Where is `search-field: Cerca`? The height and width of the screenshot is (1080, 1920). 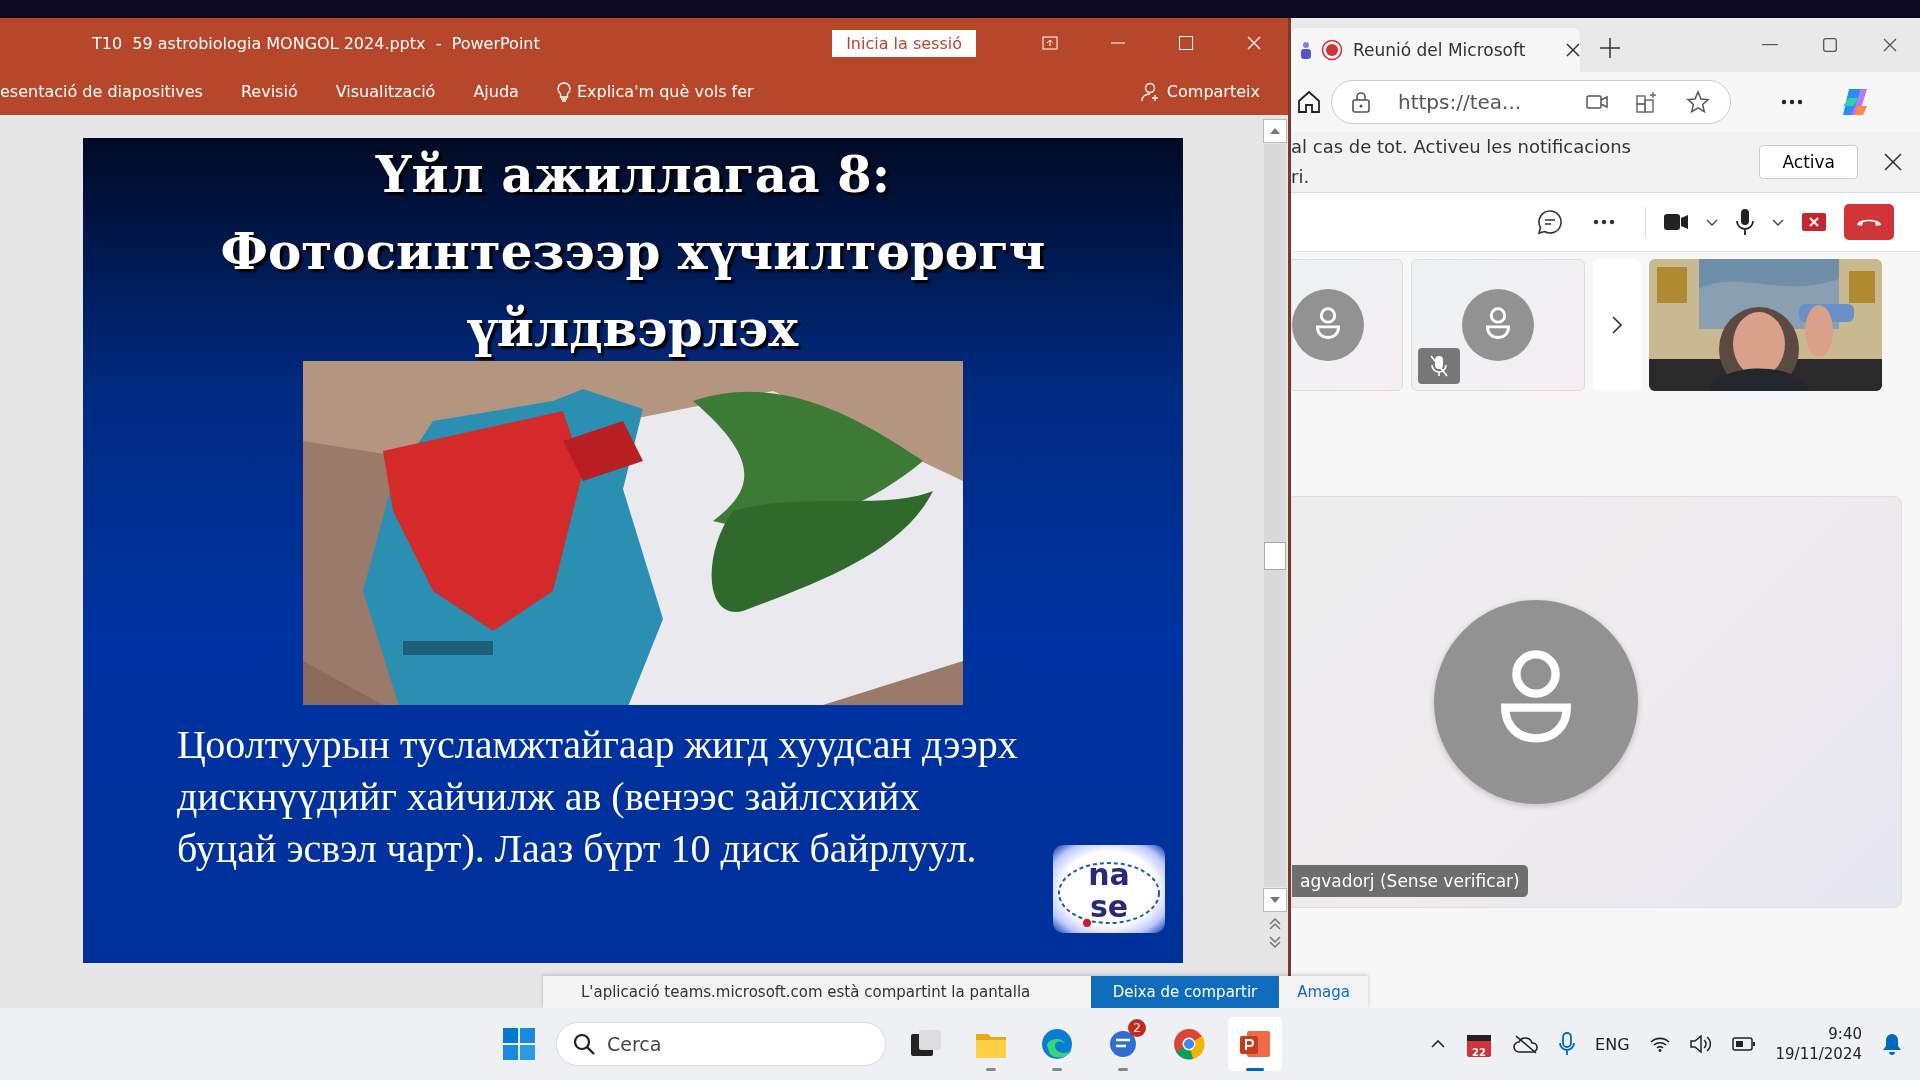 search-field: Cerca is located at coordinates (721, 1044).